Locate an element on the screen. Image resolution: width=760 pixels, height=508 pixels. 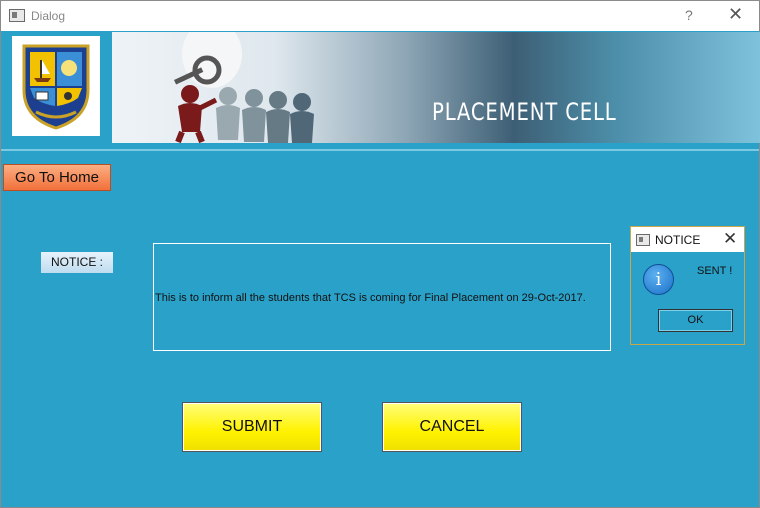
window-icon is located at coordinates (17, 15).